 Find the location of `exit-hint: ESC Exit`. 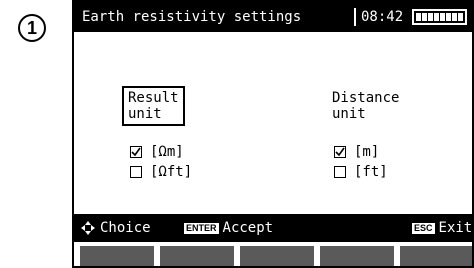

exit-hint: ESC Exit is located at coordinates (442, 228).